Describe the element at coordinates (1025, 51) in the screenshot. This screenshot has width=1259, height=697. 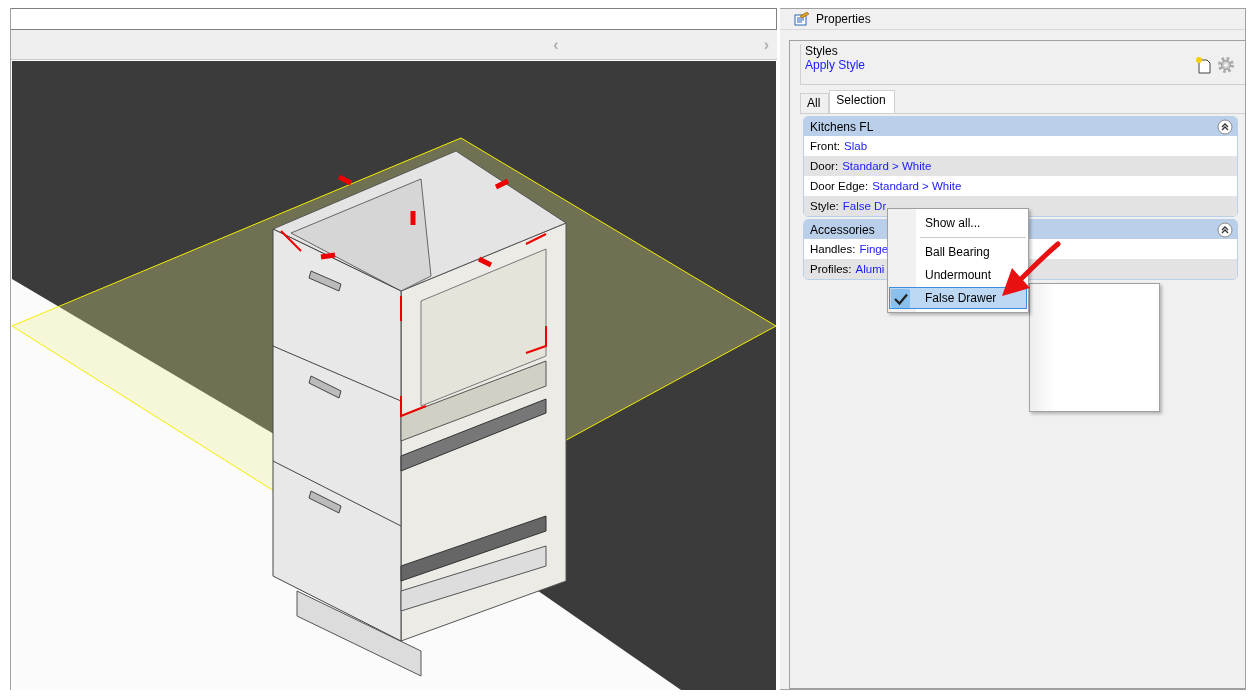
I see `styles-legend: Styles` at that location.